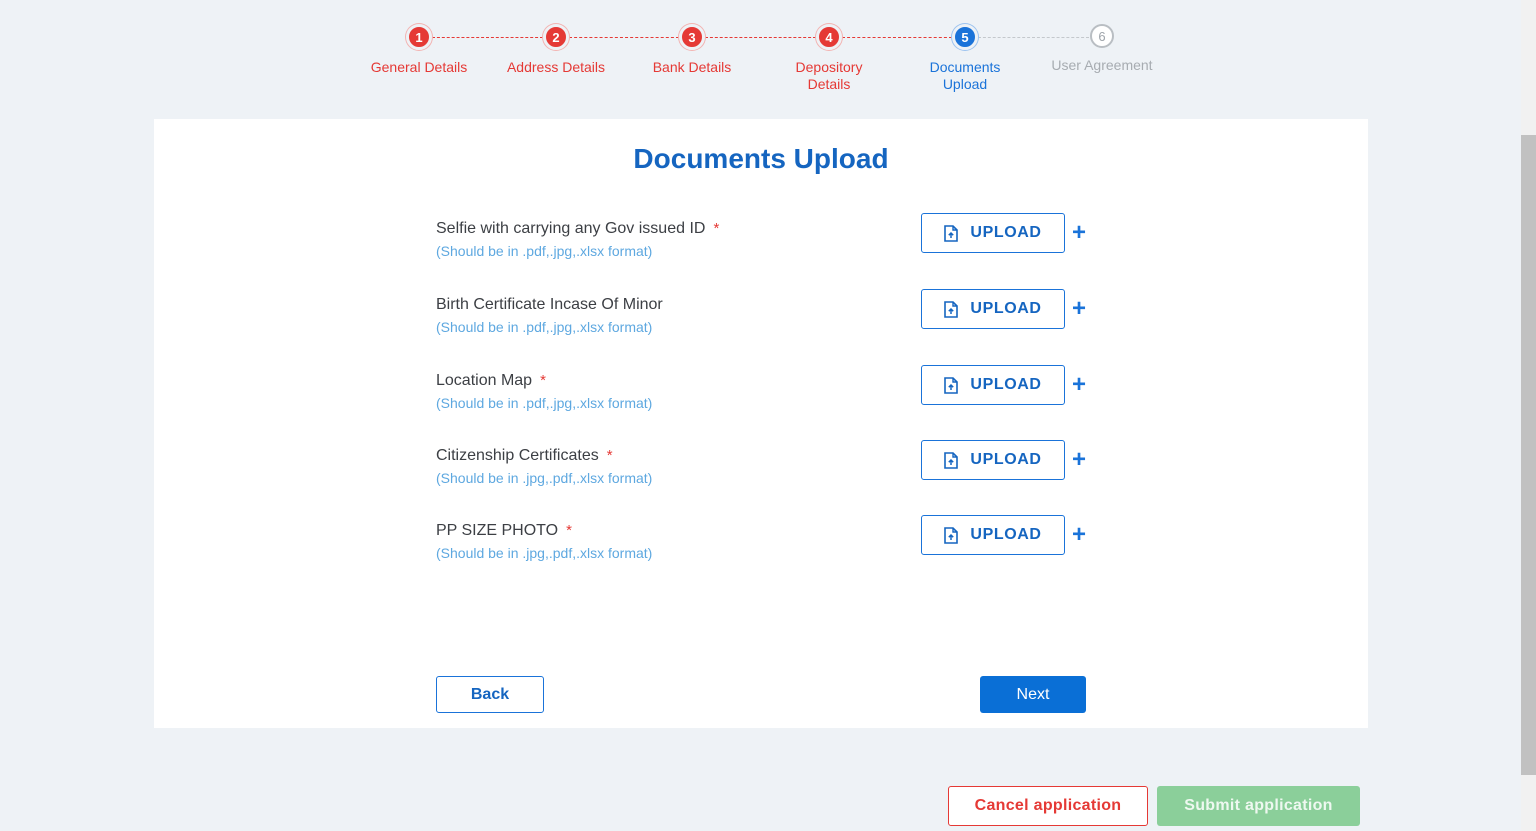 Image resolution: width=1536 pixels, height=831 pixels. I want to click on step-label: User Agreement, so click(1102, 65).